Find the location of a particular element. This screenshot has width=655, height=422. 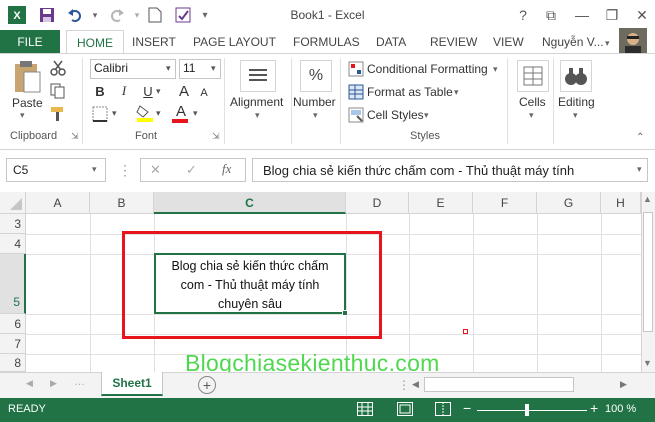

font-name-combo: Calibri is located at coordinates (133, 69).